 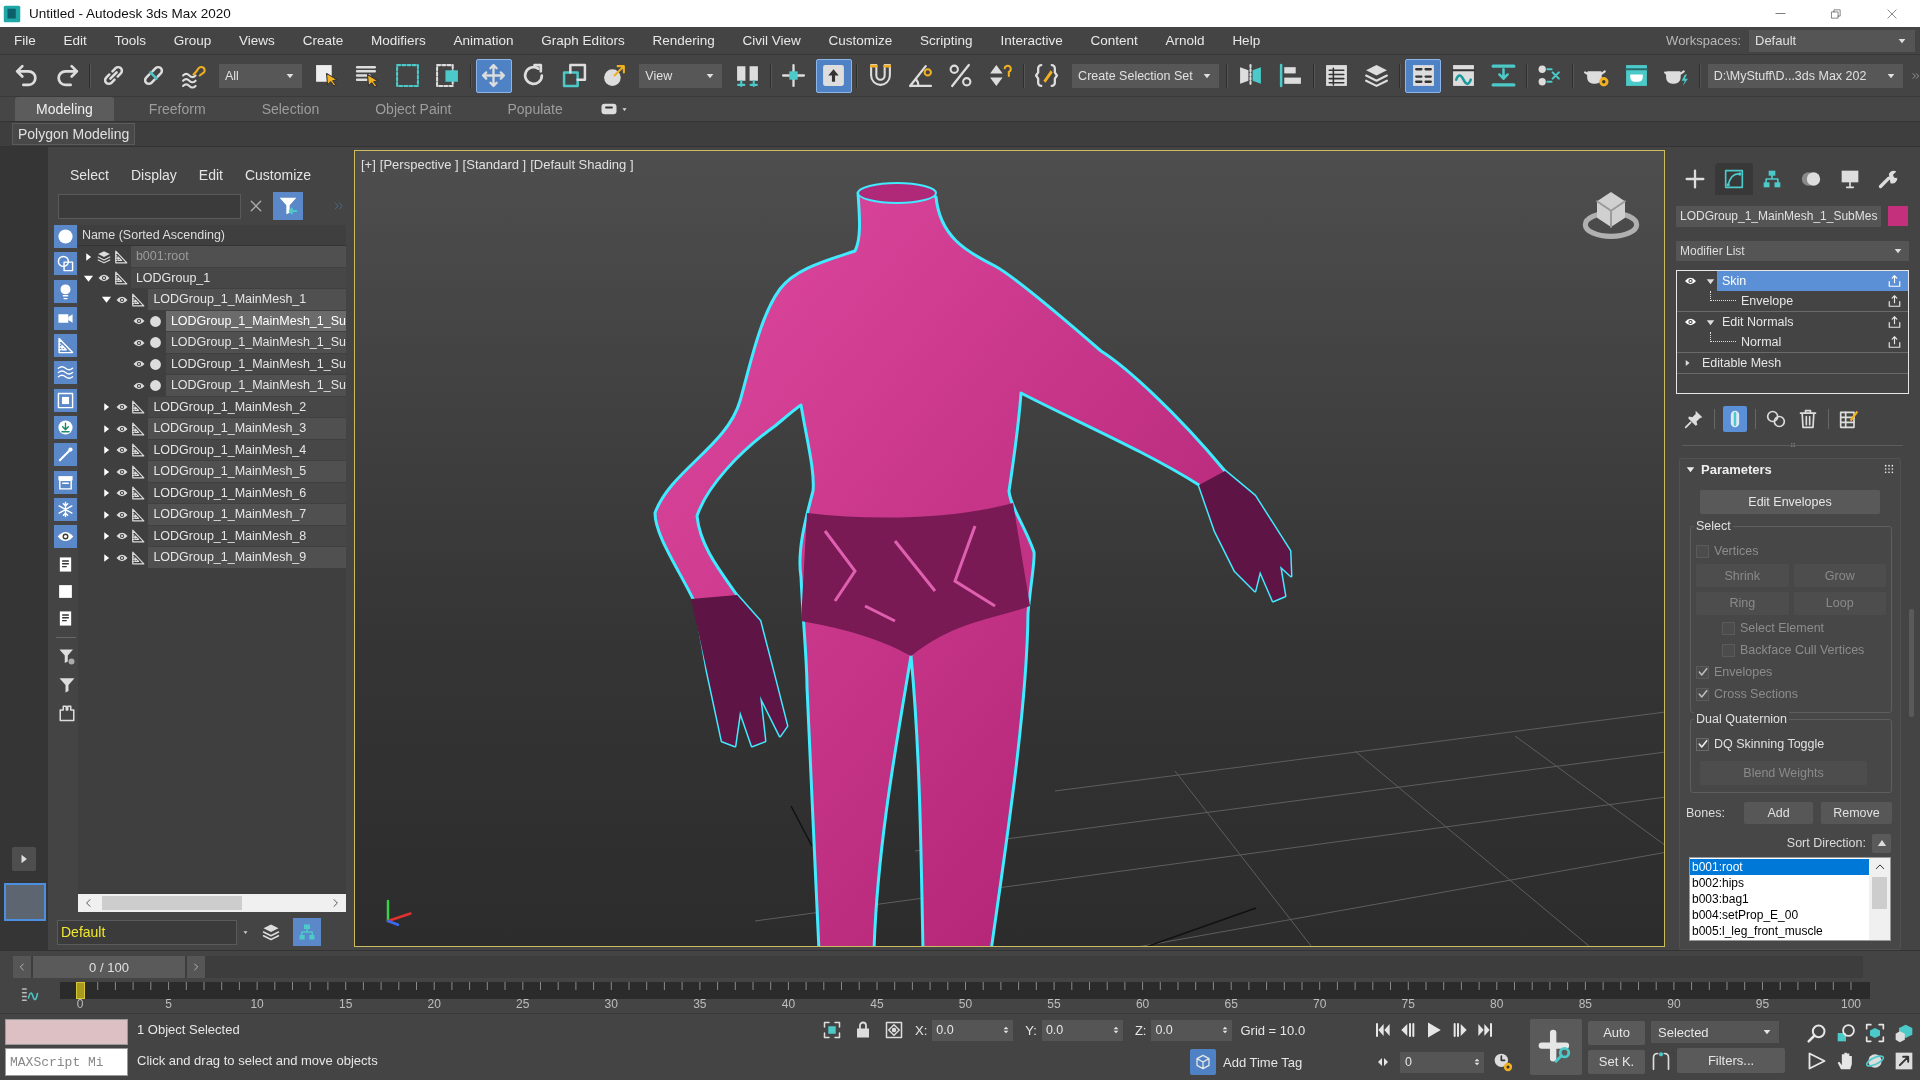 I want to click on time-slider-thumb: 0 / 100, so click(x=109, y=967).